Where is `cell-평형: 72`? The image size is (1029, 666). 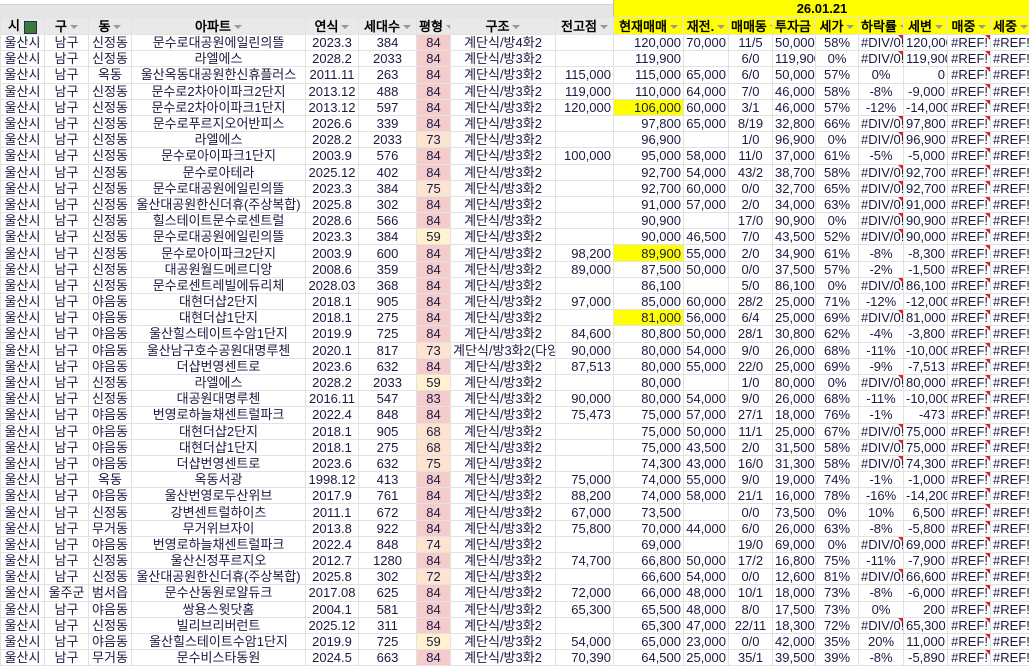 cell-평형: 72 is located at coordinates (434, 577).